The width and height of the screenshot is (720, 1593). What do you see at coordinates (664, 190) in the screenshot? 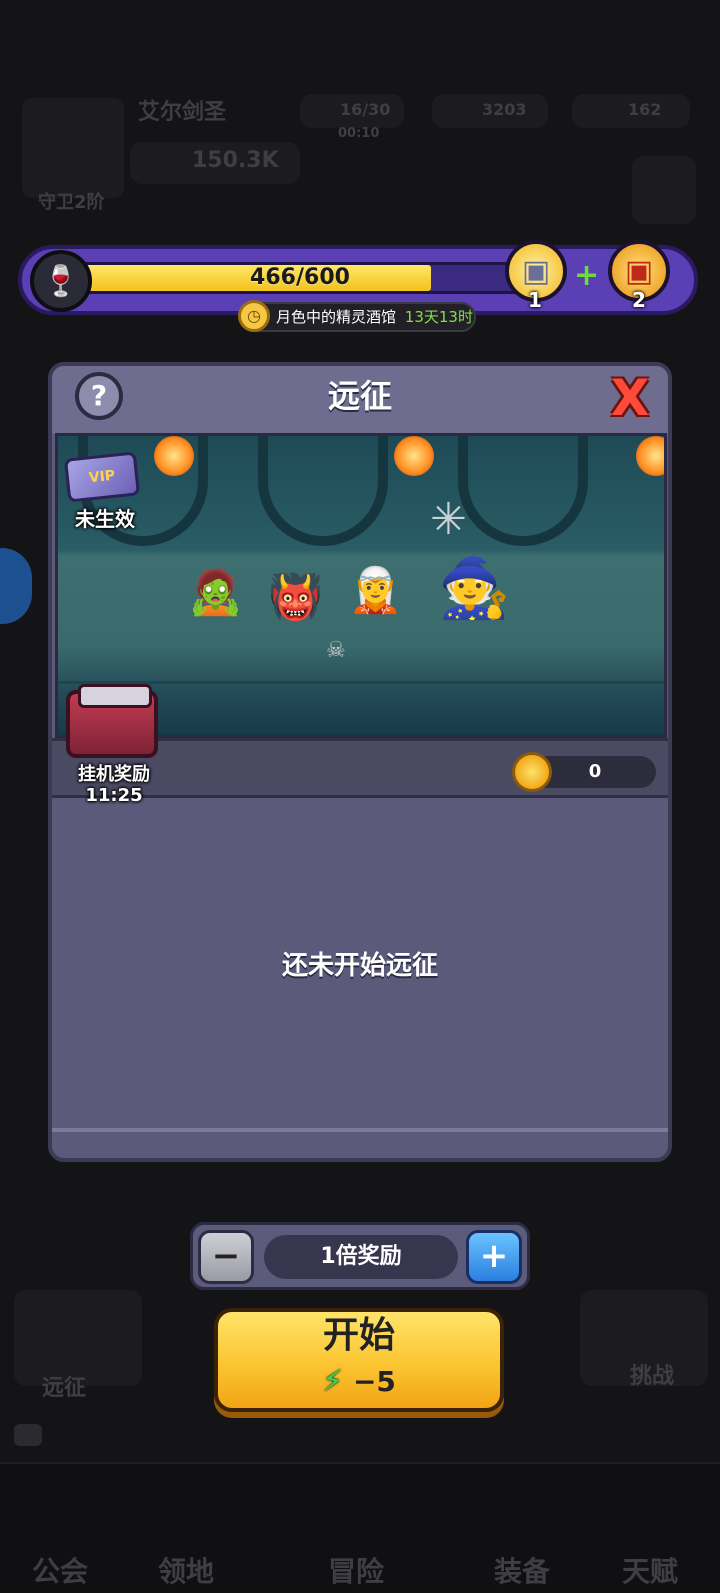
I see `menu-button` at bounding box center [664, 190].